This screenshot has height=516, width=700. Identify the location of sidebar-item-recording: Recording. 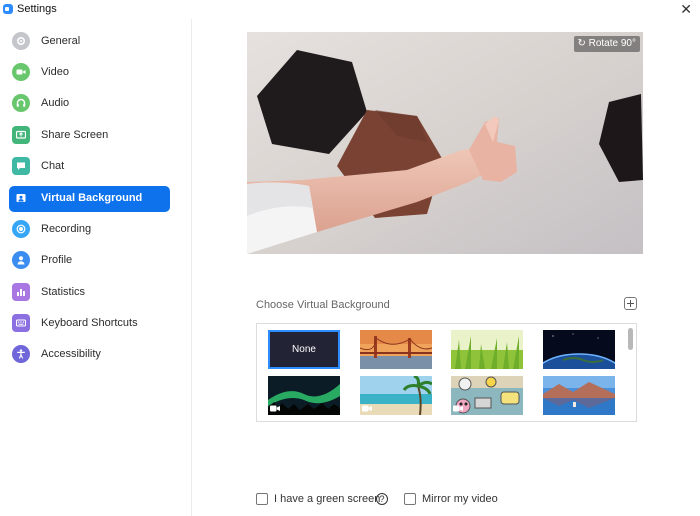
(89, 230).